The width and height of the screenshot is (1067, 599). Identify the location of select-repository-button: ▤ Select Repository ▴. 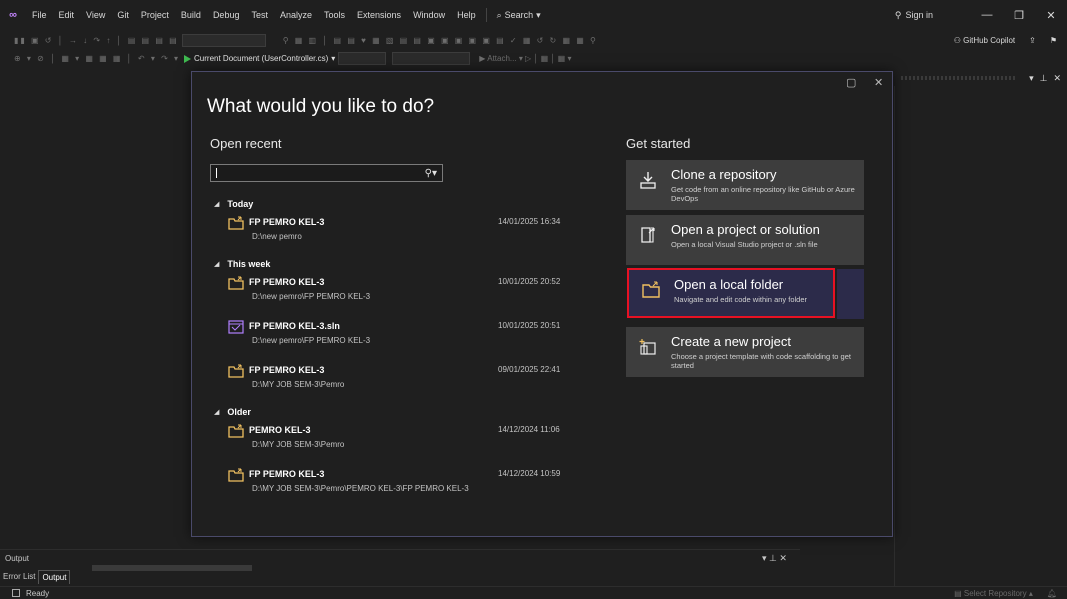
(993, 593).